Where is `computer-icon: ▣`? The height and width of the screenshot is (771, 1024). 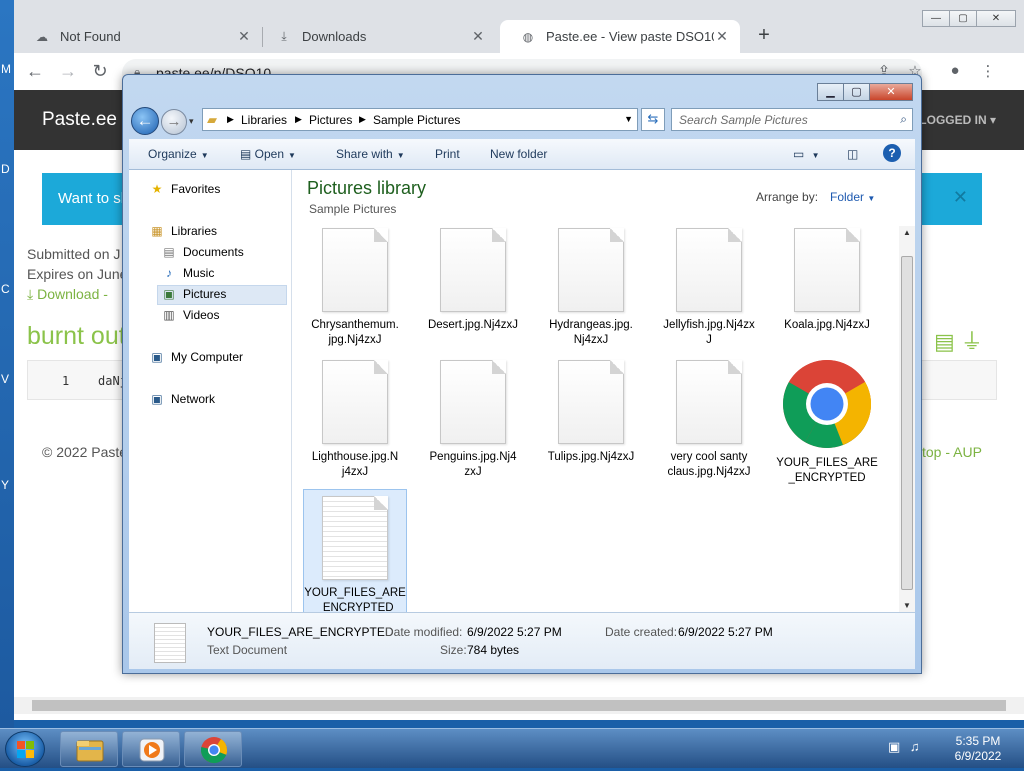 computer-icon: ▣ is located at coordinates (157, 357).